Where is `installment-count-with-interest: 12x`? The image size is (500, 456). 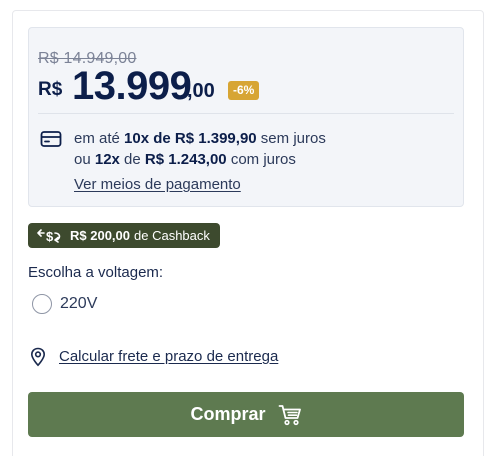 installment-count-with-interest: 12x is located at coordinates (107, 159).